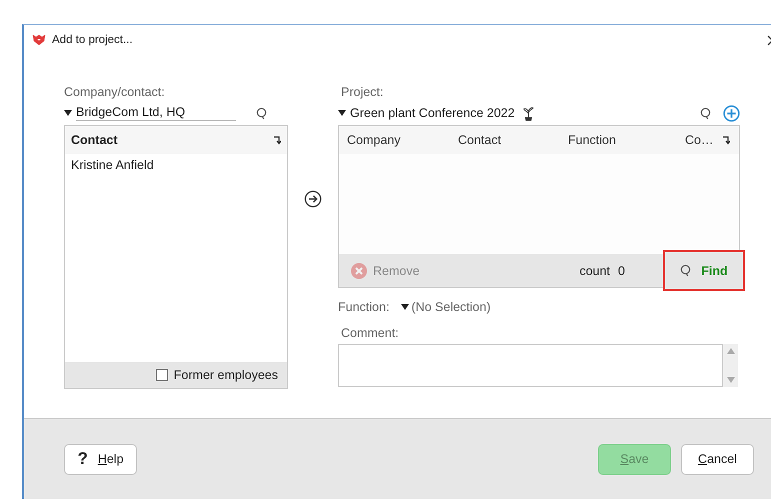 The width and height of the screenshot is (771, 501). I want to click on field-label: Function:, so click(364, 307).